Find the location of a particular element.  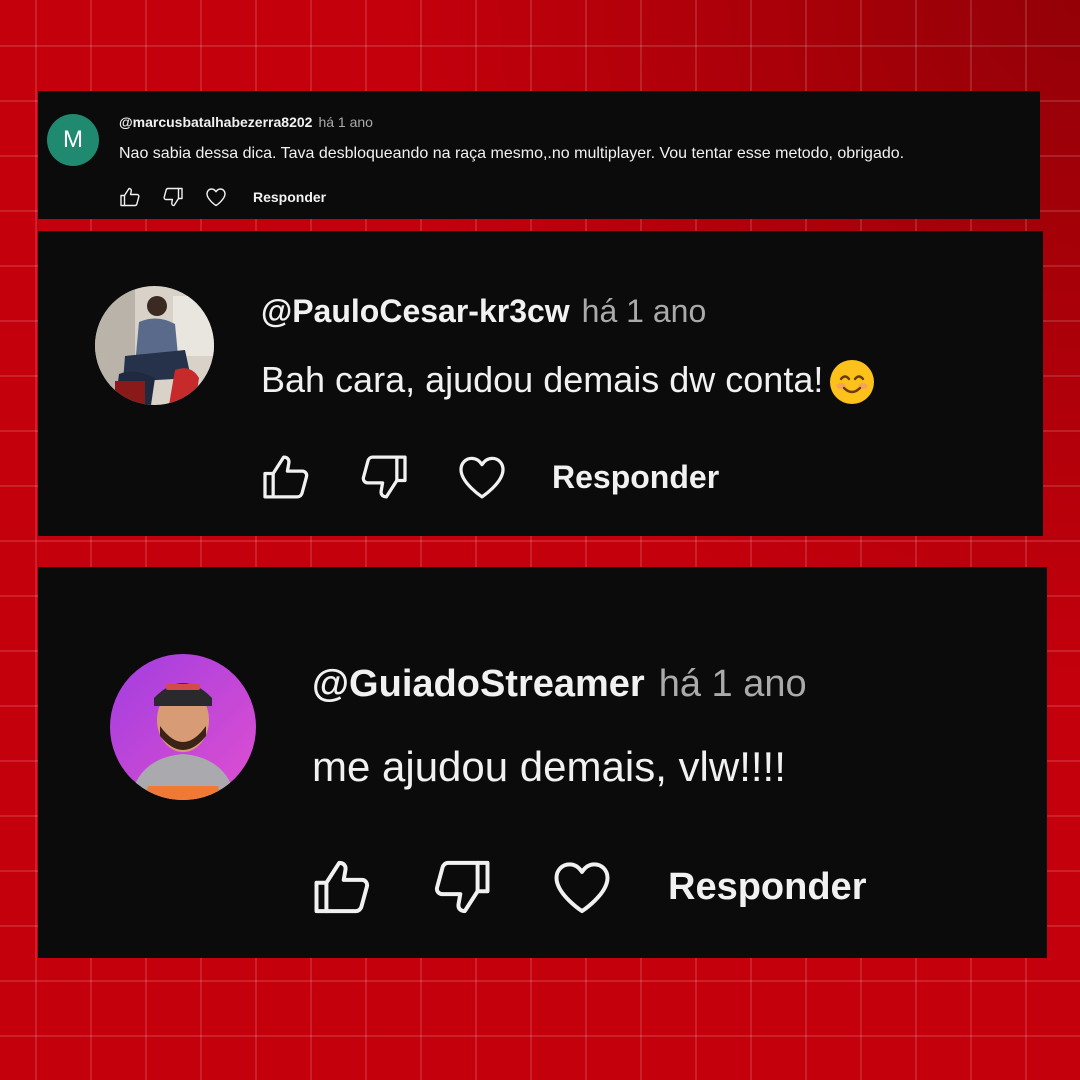

comment-author: @GuiadoStreamer is located at coordinates (478, 684).